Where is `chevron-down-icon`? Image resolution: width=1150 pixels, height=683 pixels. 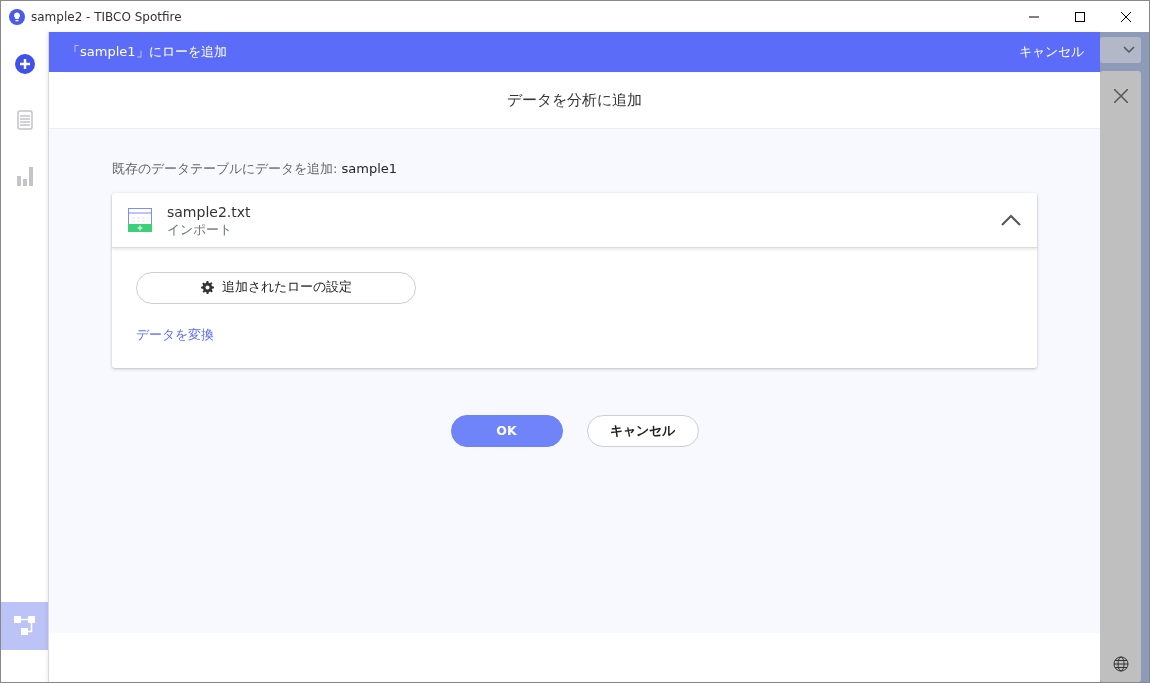
chevron-down-icon is located at coordinates (1129, 50).